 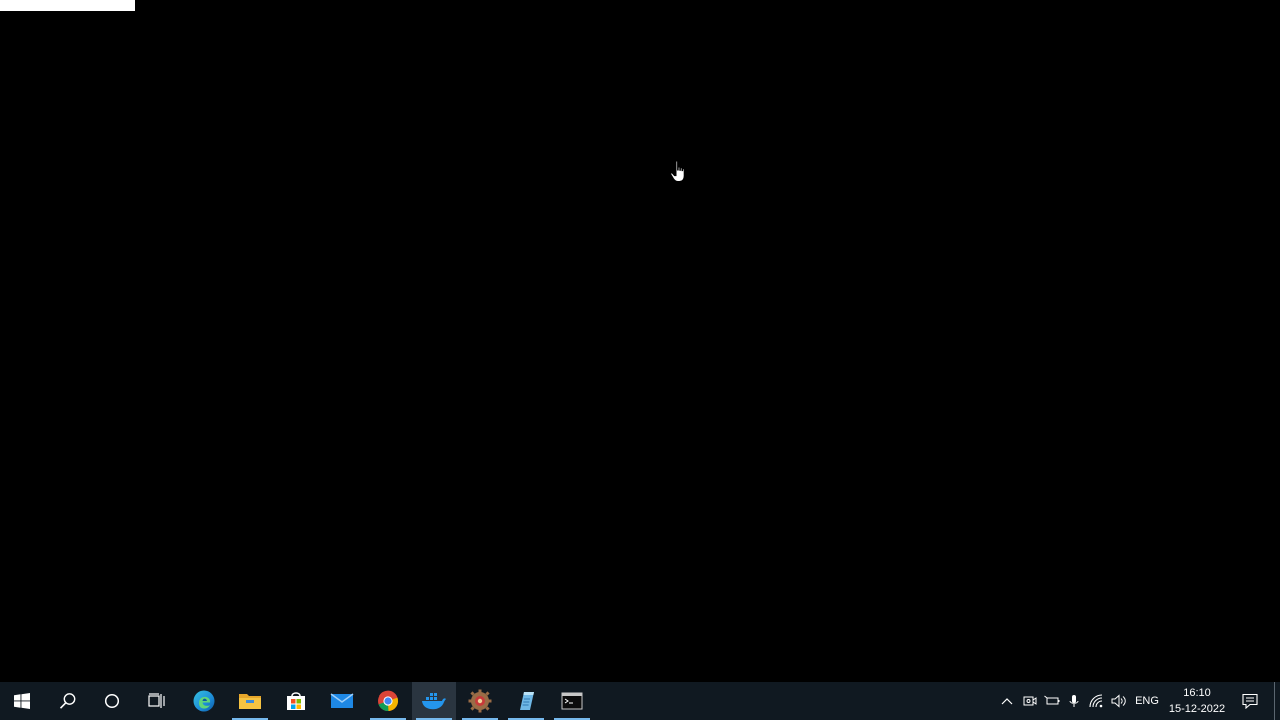 I want to click on folder-icon, so click(x=250, y=701).